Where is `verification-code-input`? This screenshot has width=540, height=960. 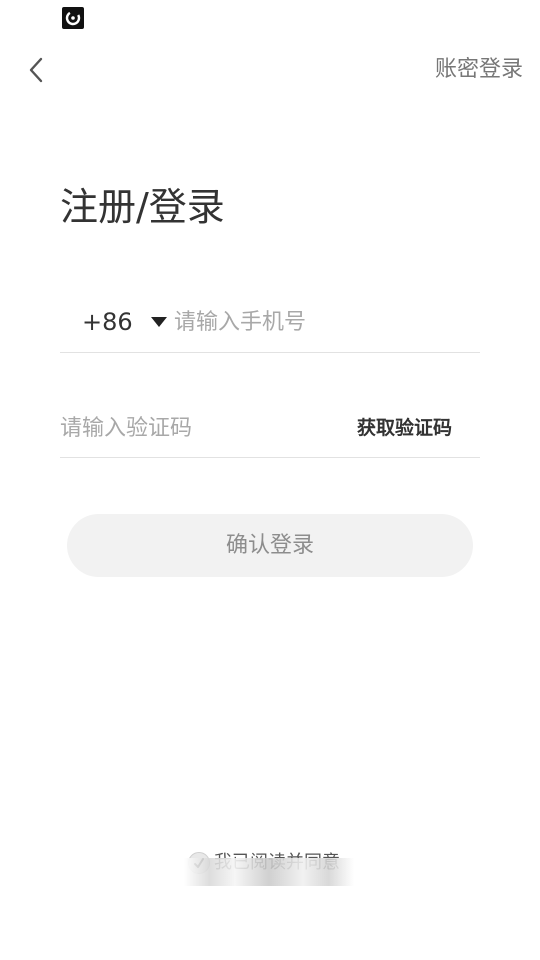 verification-code-input is located at coordinates (190, 428).